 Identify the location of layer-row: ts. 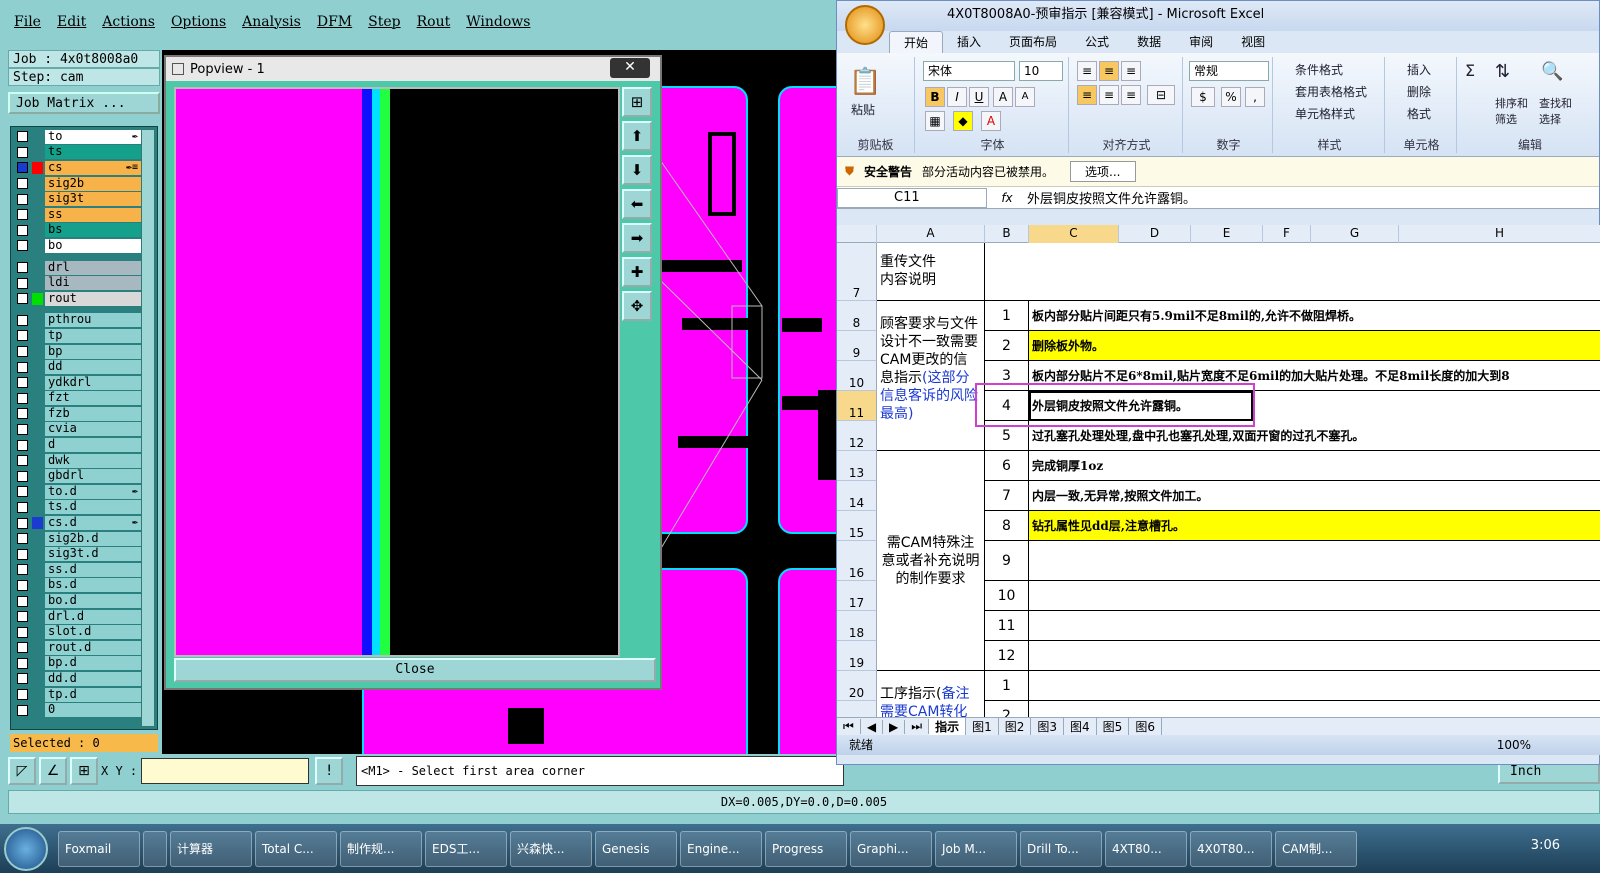
(77, 153).